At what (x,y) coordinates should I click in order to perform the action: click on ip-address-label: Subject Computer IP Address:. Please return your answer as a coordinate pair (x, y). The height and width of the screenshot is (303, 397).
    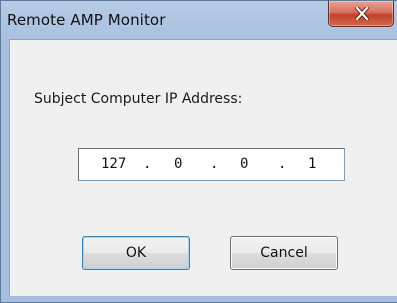
    Looking at the image, I should click on (138, 99).